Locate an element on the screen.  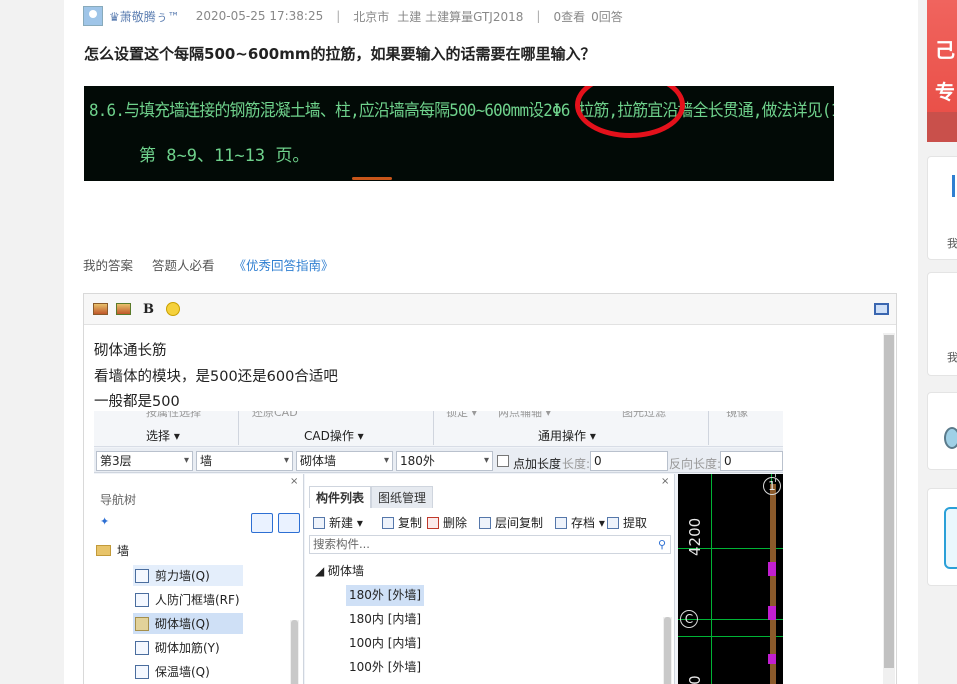
search-icon: ⚲ is located at coordinates (661, 544).